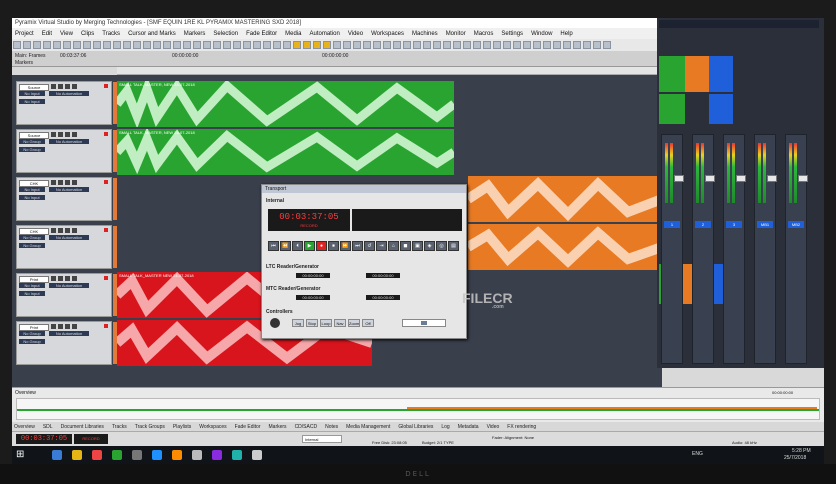  Describe the element at coordinates (82, 427) in the screenshot. I see `panel-tab: Document Libraries` at that location.